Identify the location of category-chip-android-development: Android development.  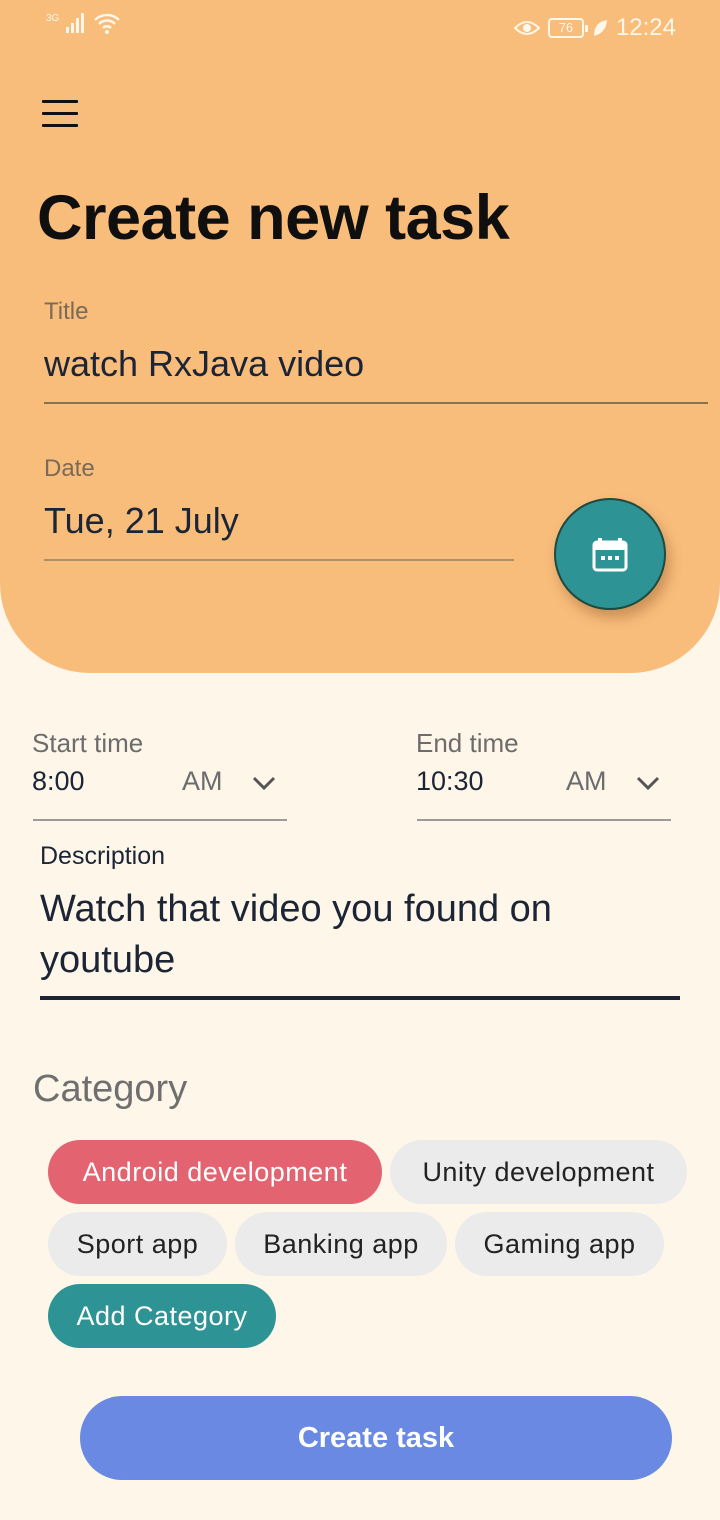
(215, 1172).